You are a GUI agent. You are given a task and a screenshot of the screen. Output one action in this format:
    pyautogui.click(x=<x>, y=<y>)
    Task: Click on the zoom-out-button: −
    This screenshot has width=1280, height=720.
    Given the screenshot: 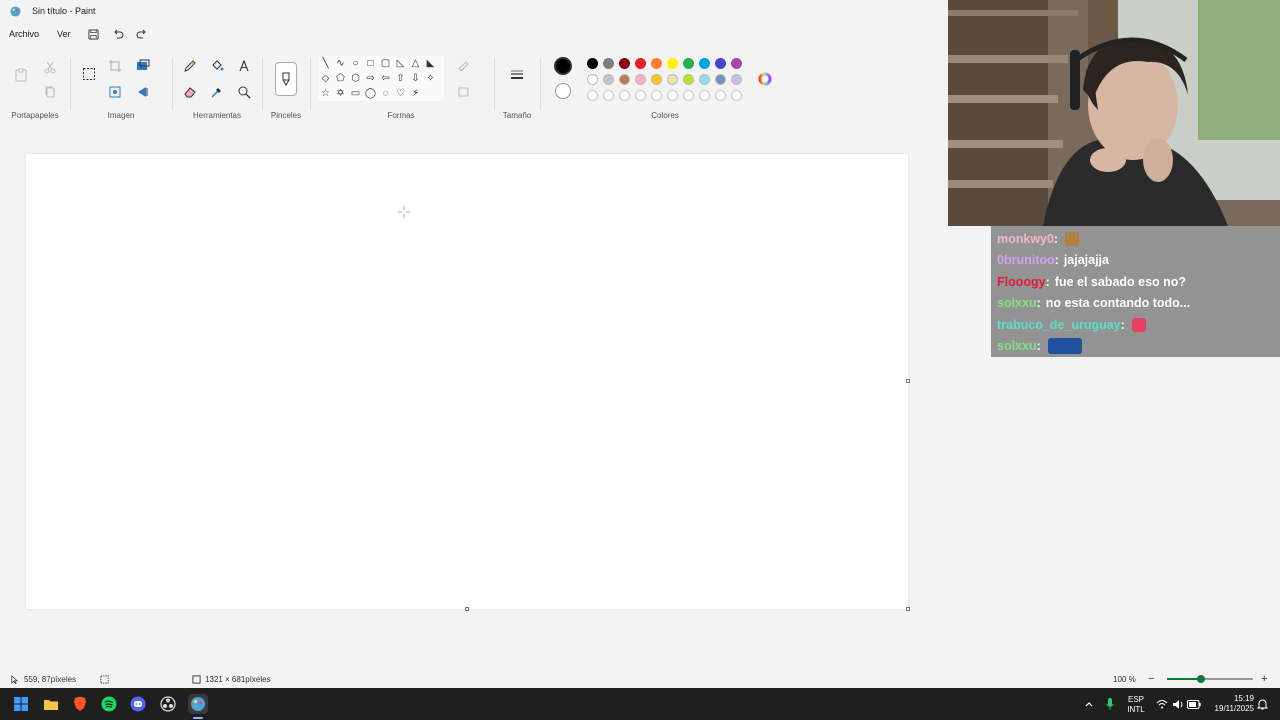 What is the action you would take?
    pyautogui.click(x=1151, y=679)
    